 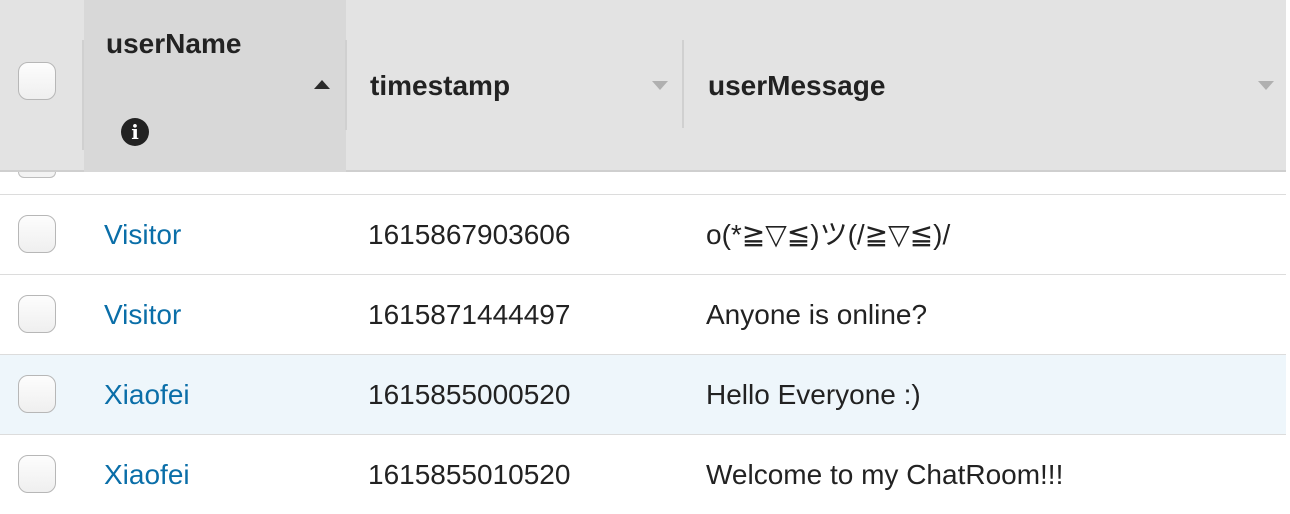 I want to click on column-label-timestamp: timestamp, so click(x=440, y=86).